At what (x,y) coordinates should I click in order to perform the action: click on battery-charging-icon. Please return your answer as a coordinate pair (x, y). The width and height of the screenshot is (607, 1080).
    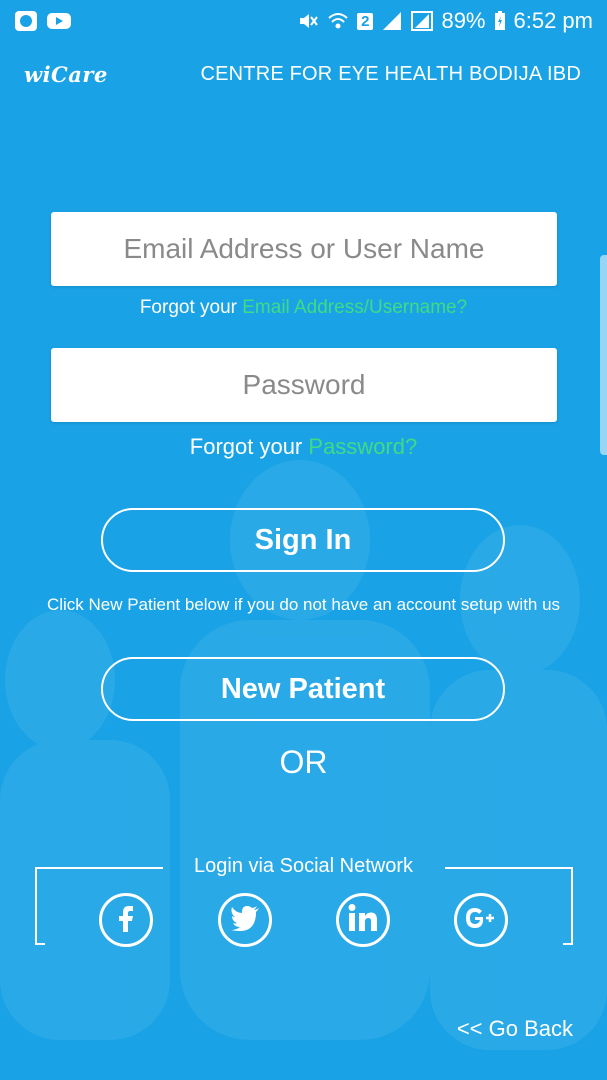
    Looking at the image, I should click on (500, 21).